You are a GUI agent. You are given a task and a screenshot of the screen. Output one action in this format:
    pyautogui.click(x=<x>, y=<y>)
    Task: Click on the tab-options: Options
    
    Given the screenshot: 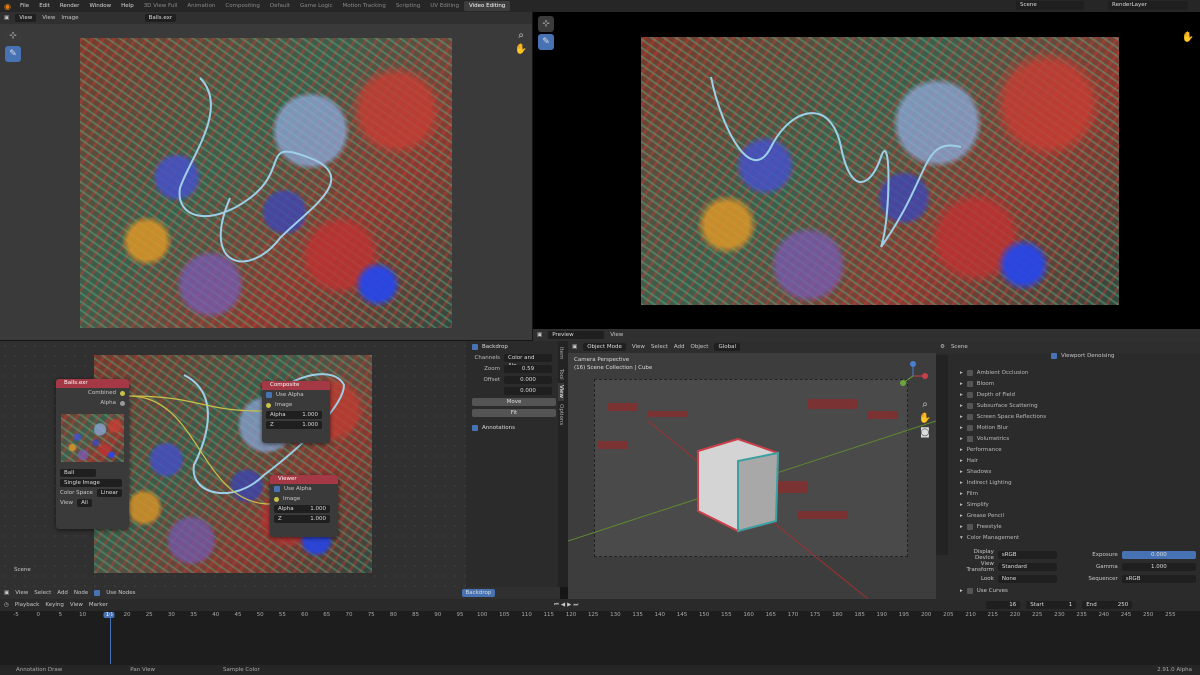 What is the action you would take?
    pyautogui.click(x=561, y=415)
    